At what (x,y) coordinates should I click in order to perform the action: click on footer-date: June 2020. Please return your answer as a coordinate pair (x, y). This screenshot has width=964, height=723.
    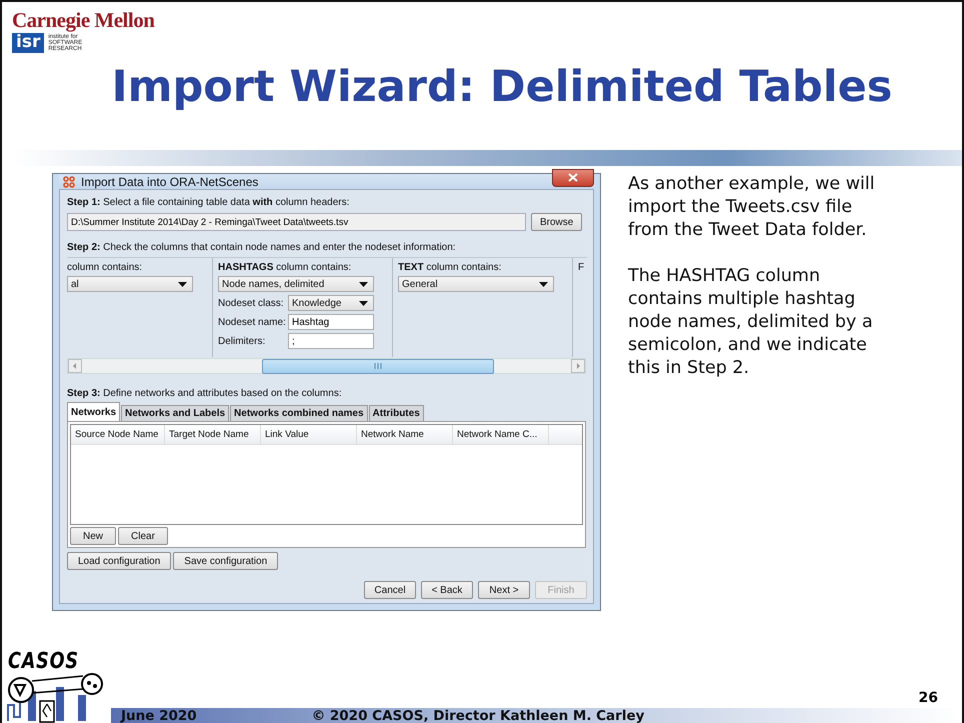
    Looking at the image, I should click on (159, 716).